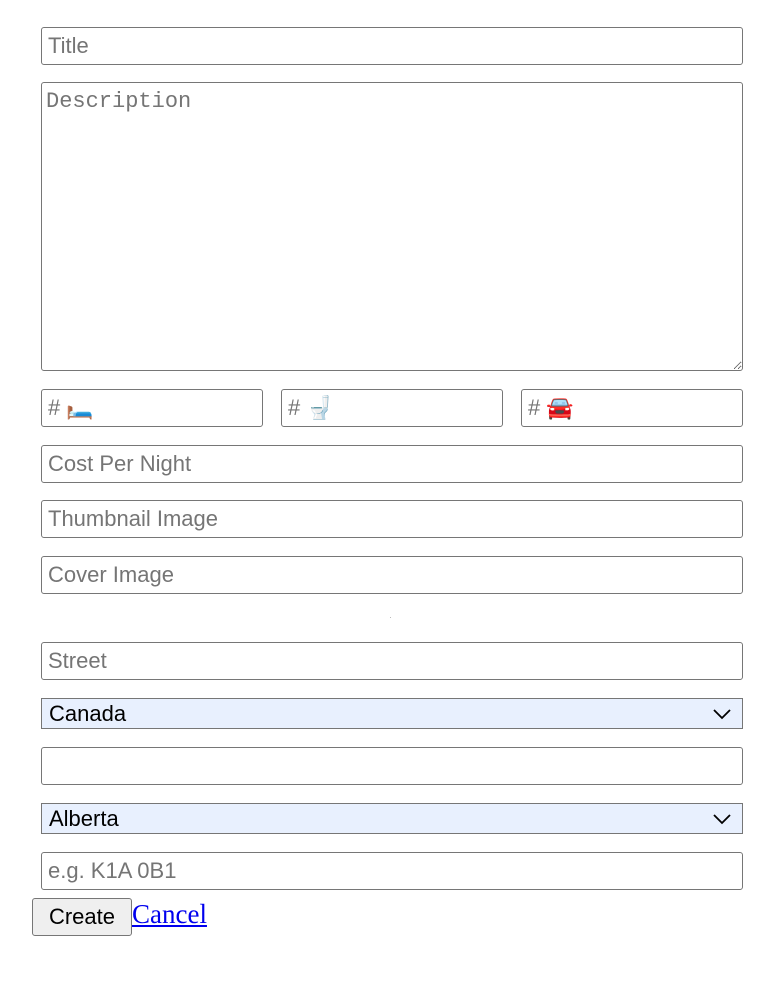  Describe the element at coordinates (392, 575) in the screenshot. I see `cover-image-input` at that location.